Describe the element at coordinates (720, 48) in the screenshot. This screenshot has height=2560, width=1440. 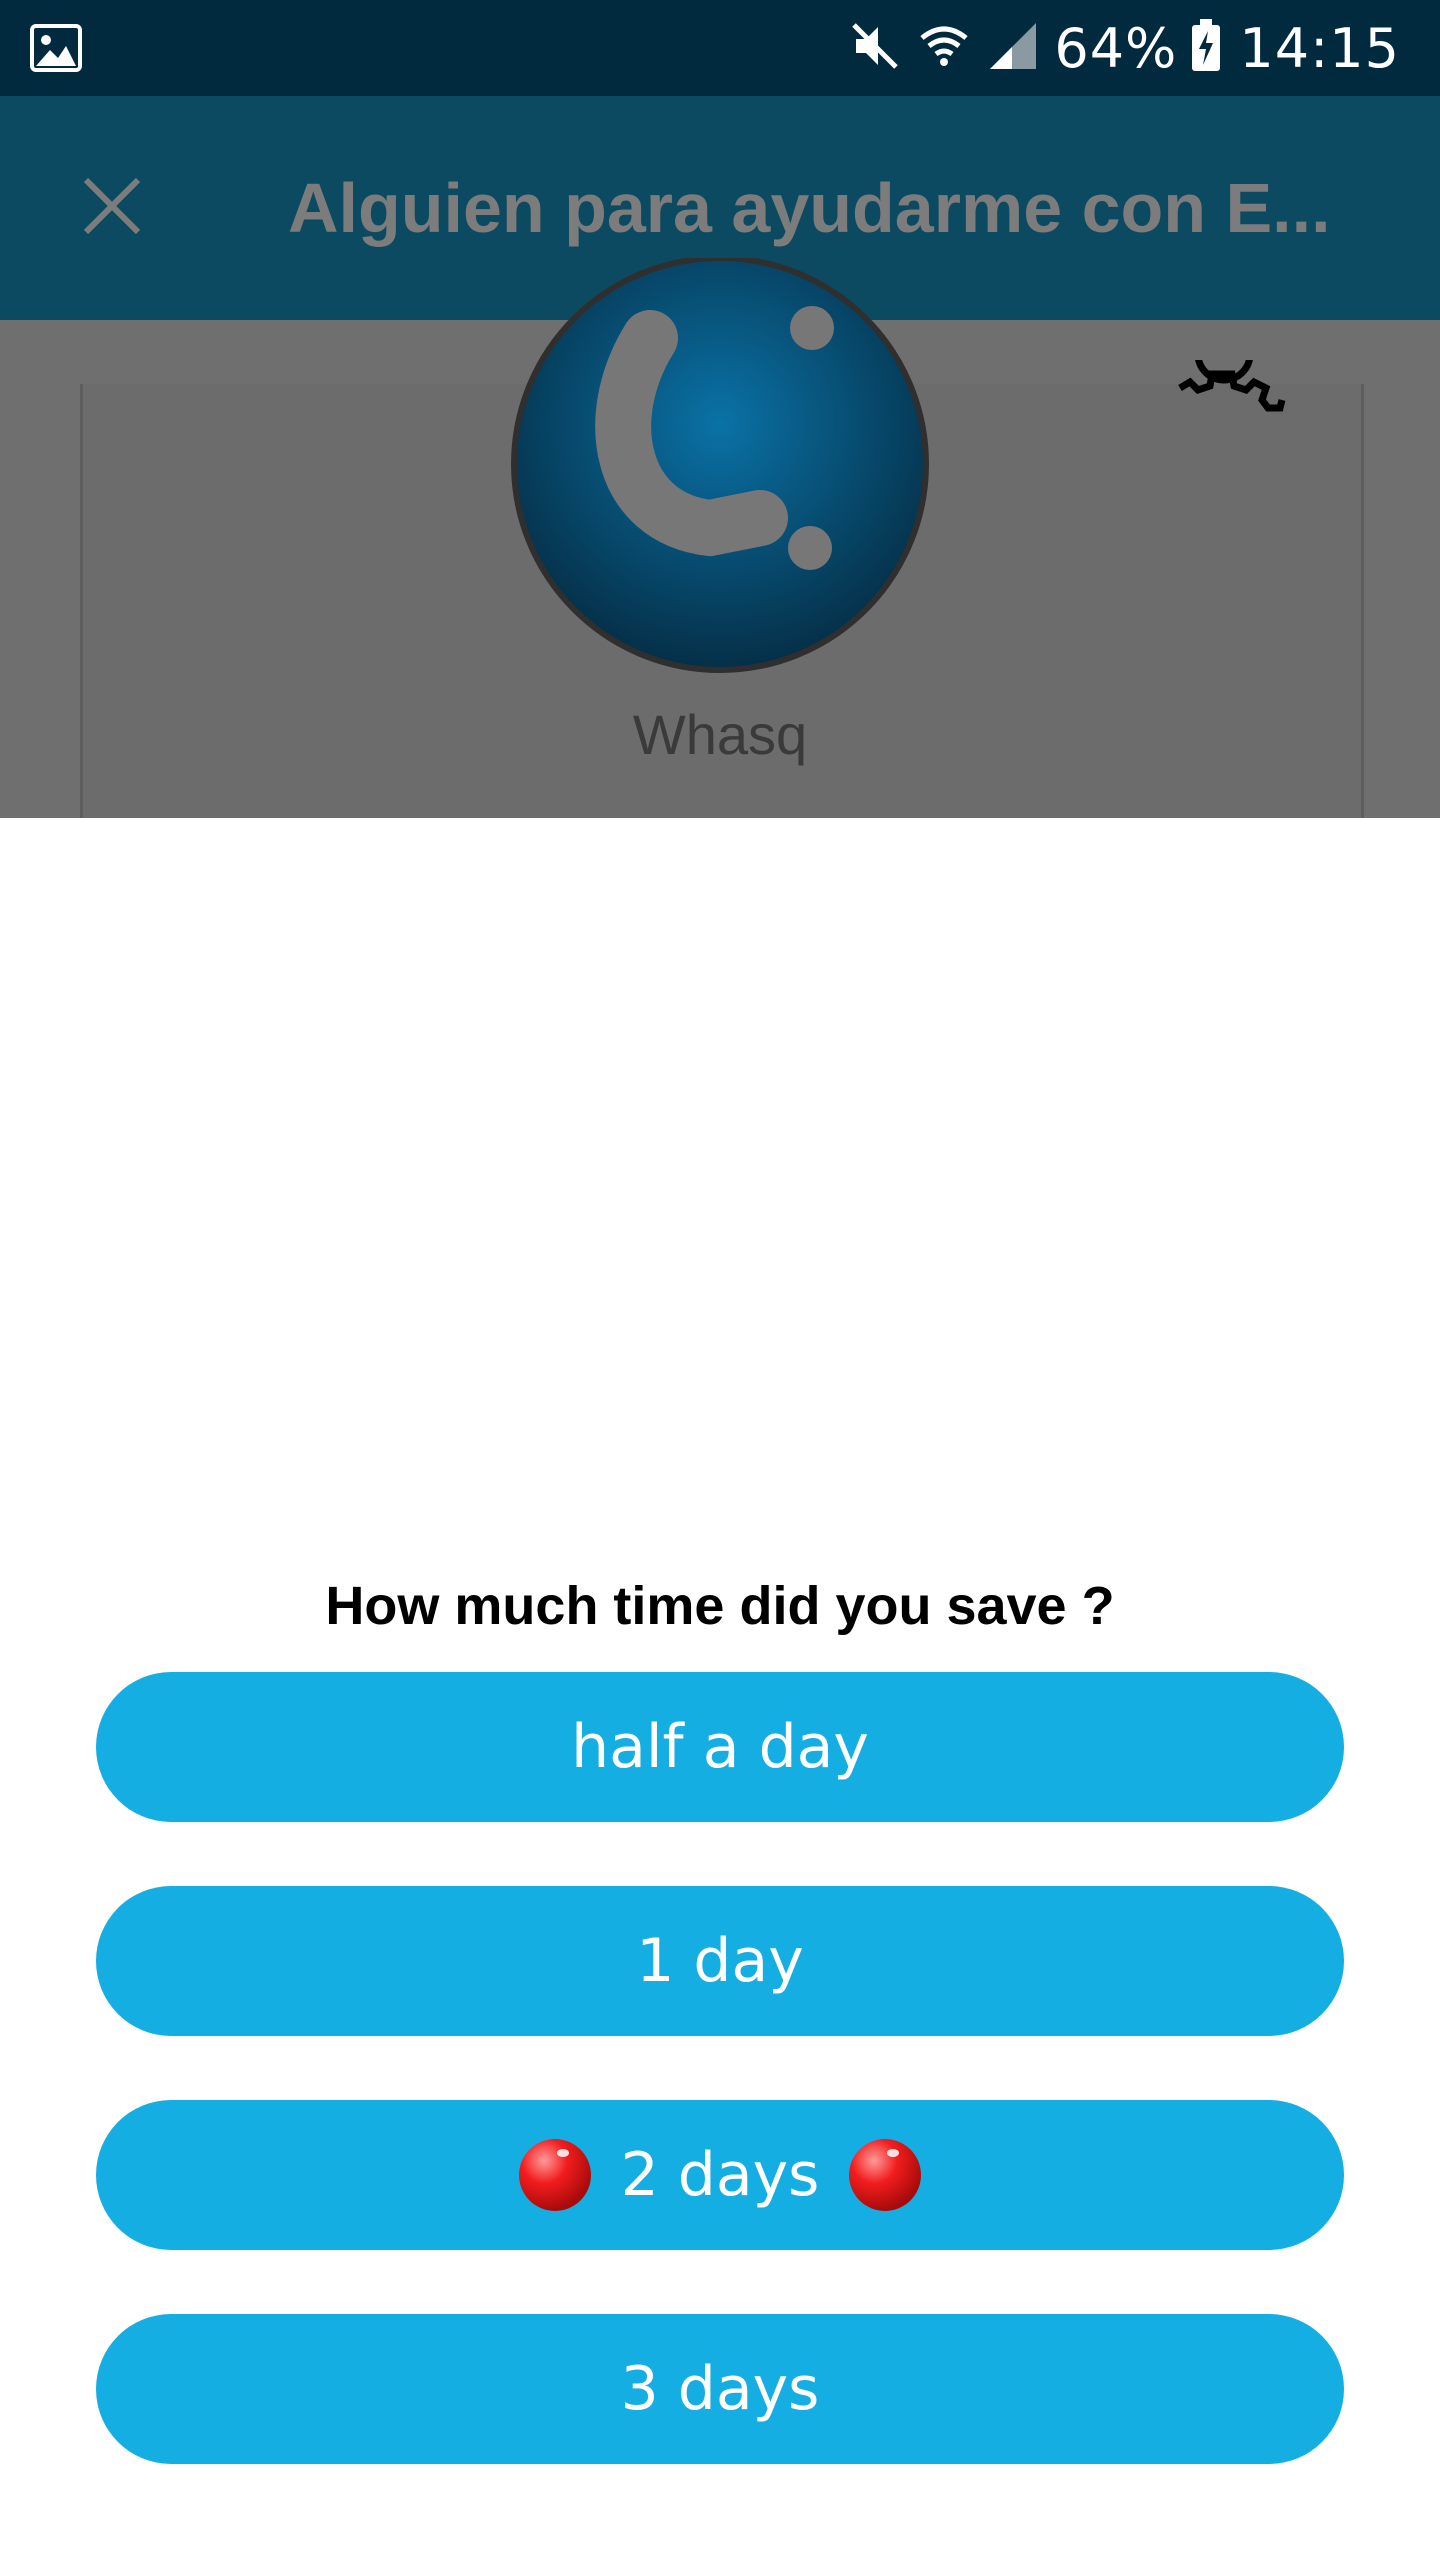
I see `status-bar: 64% 14:15` at that location.